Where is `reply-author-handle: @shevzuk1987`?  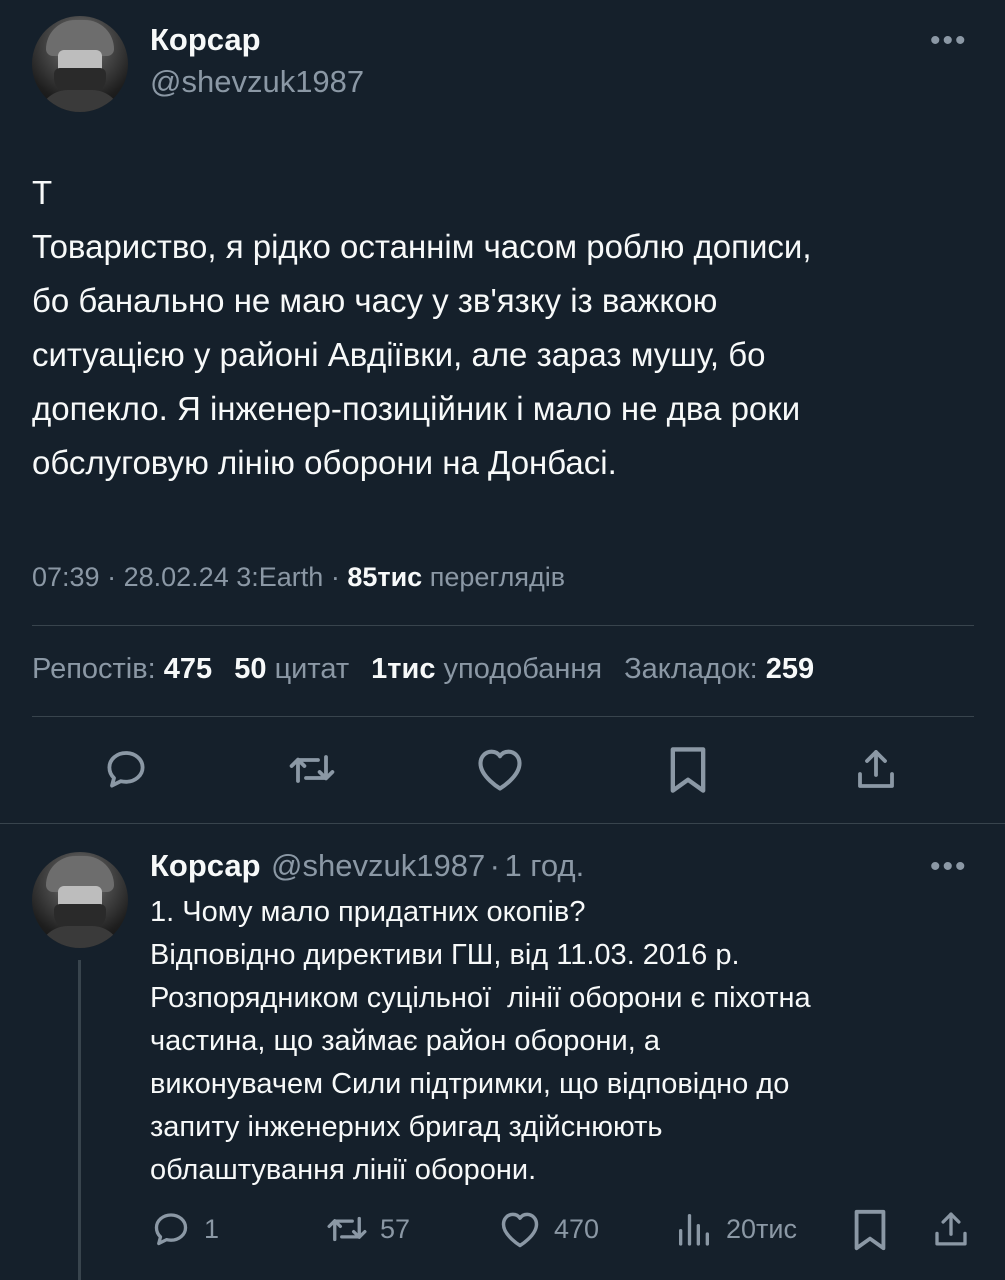
reply-author-handle: @shevzuk1987 is located at coordinates (378, 865).